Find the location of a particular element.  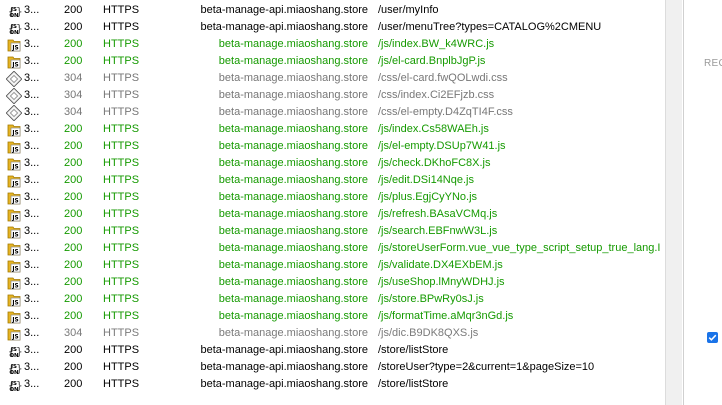

panel-splitter is located at coordinates (673, 202).